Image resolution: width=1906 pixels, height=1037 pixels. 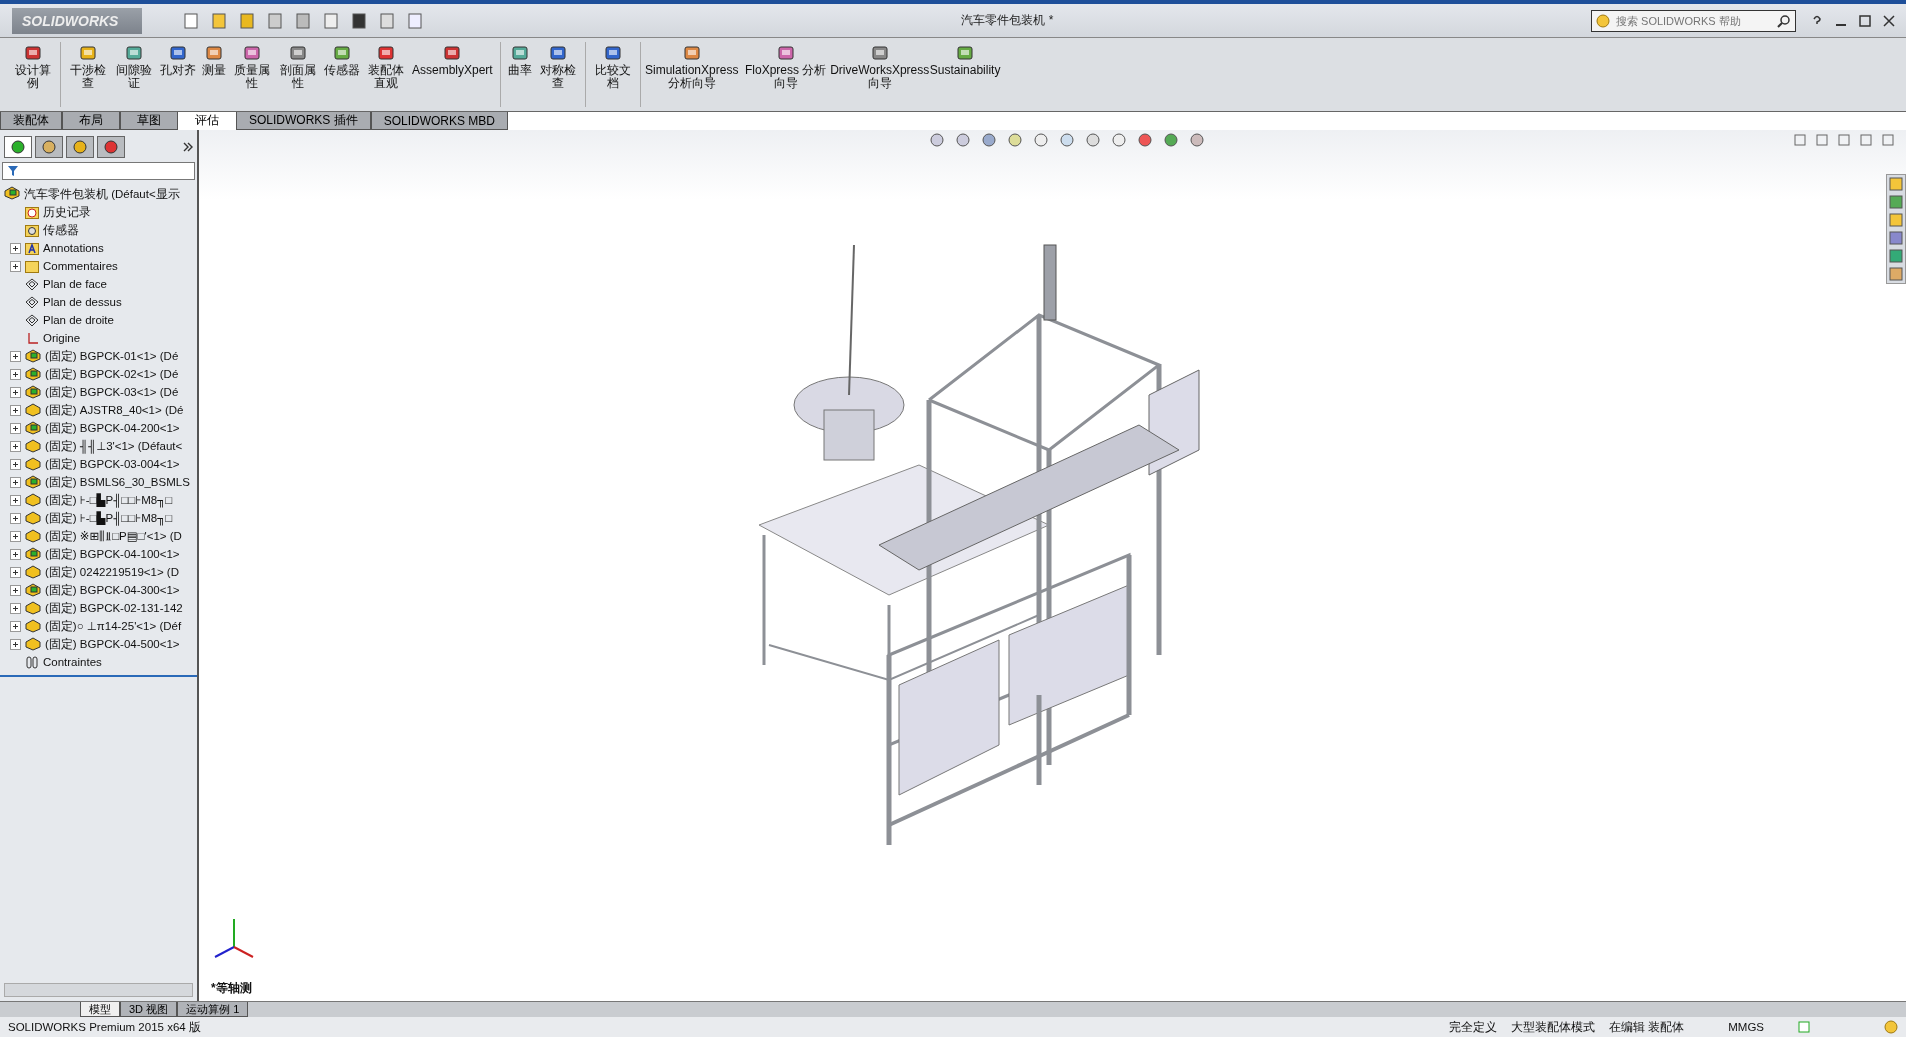 I want to click on ribbon-button: AssemblyXpert, so click(x=452, y=74).